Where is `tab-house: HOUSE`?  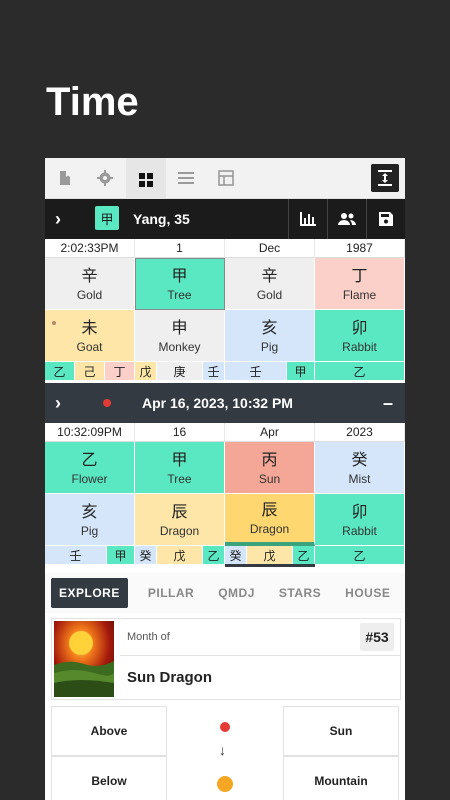 tab-house: HOUSE is located at coordinates (367, 593).